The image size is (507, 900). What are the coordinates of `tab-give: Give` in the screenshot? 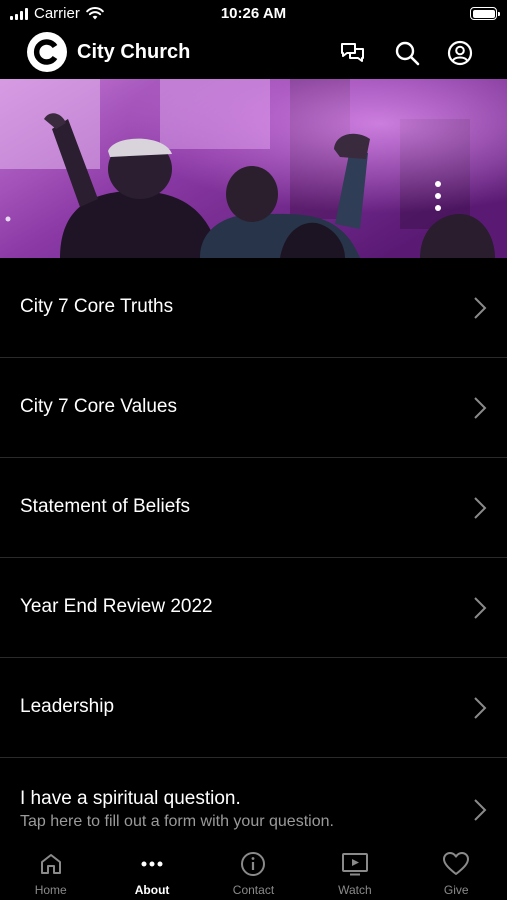 It's located at (456, 871).